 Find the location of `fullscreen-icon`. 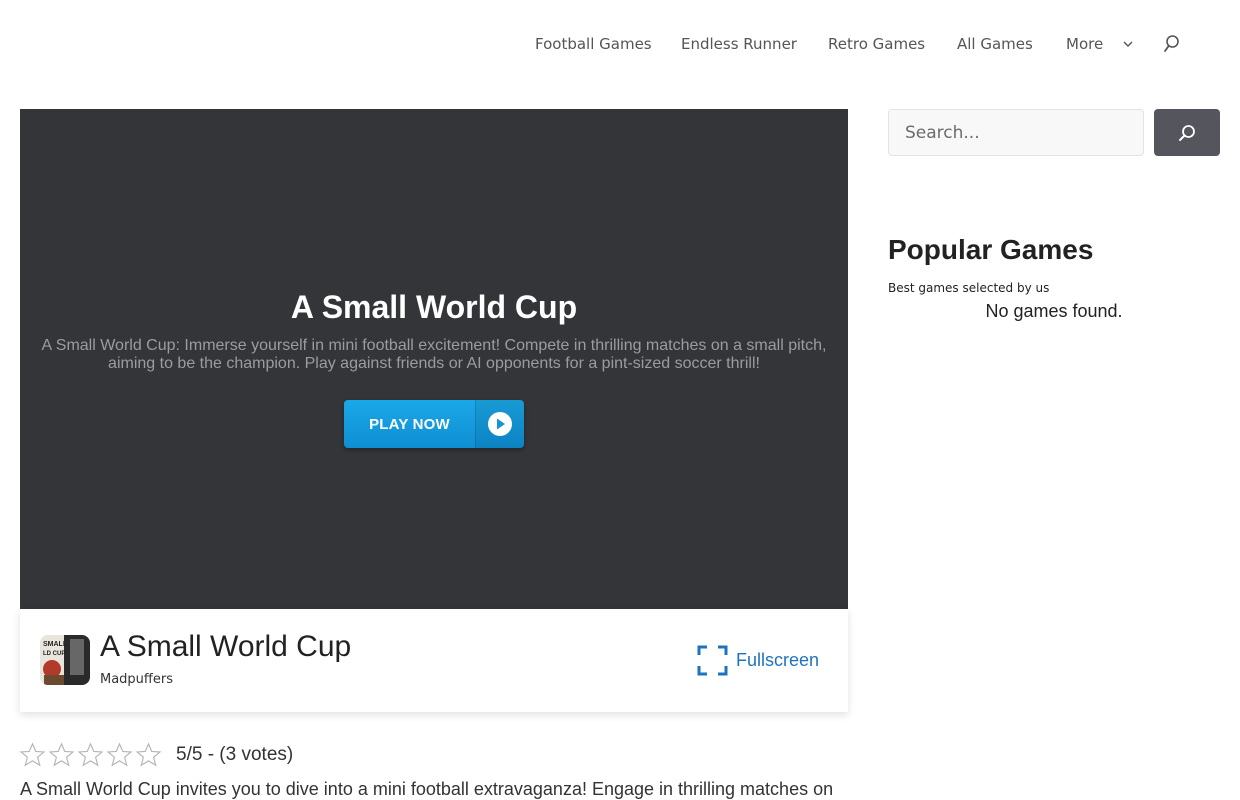

fullscreen-icon is located at coordinates (712, 660).